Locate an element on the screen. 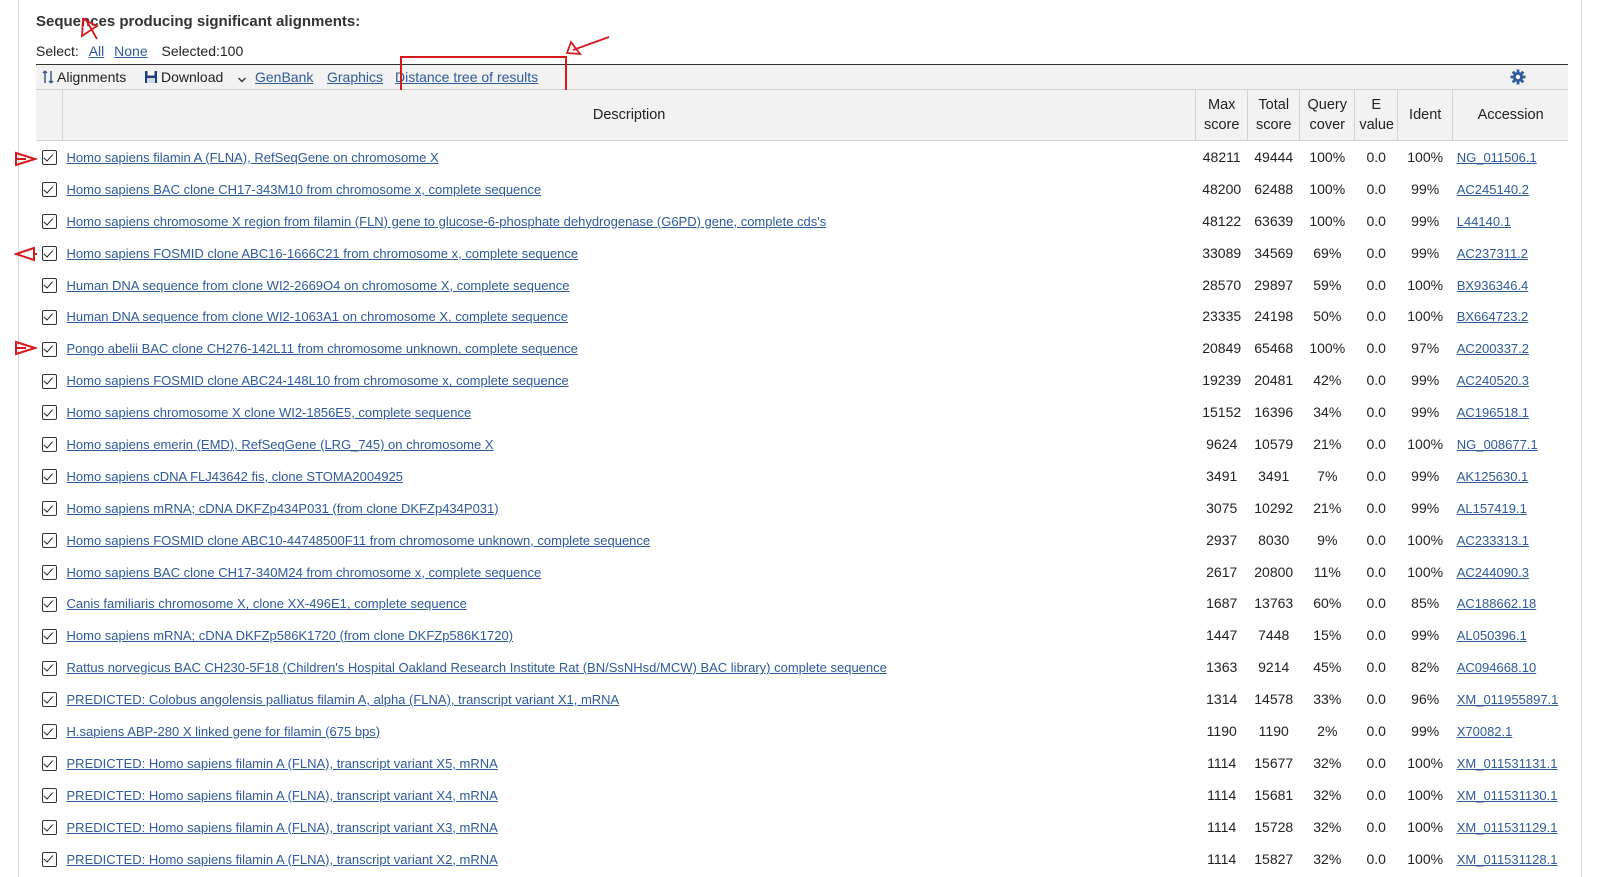 Image resolution: width=1600 pixels, height=877 pixels. header-e-value: Evalue is located at coordinates (1376, 115).